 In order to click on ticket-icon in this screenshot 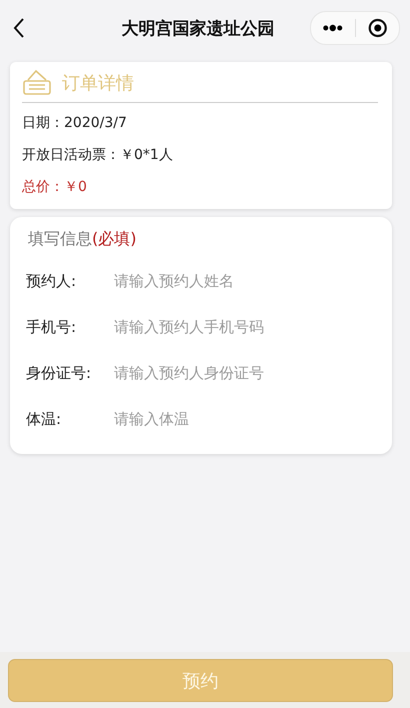, I will do `click(37, 83)`.